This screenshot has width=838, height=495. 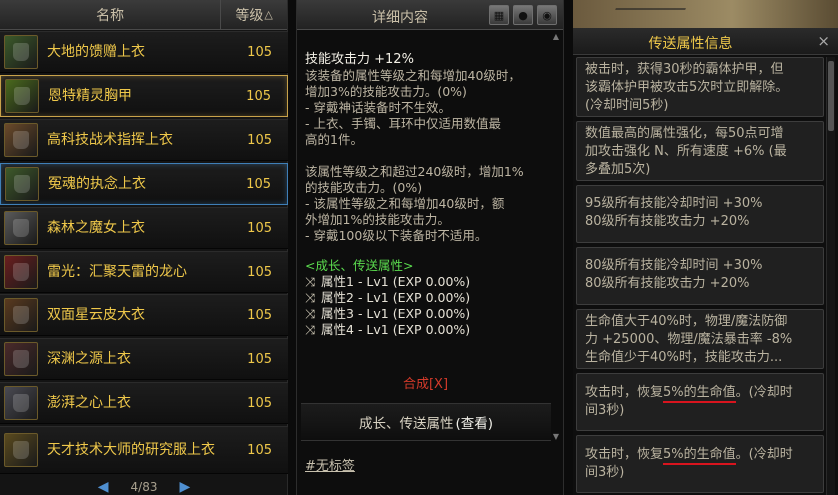 I want to click on transfer-attr-card: 80级所有技能冷却时间 +30% 80级所有技能攻击力 +20%, so click(x=700, y=276).